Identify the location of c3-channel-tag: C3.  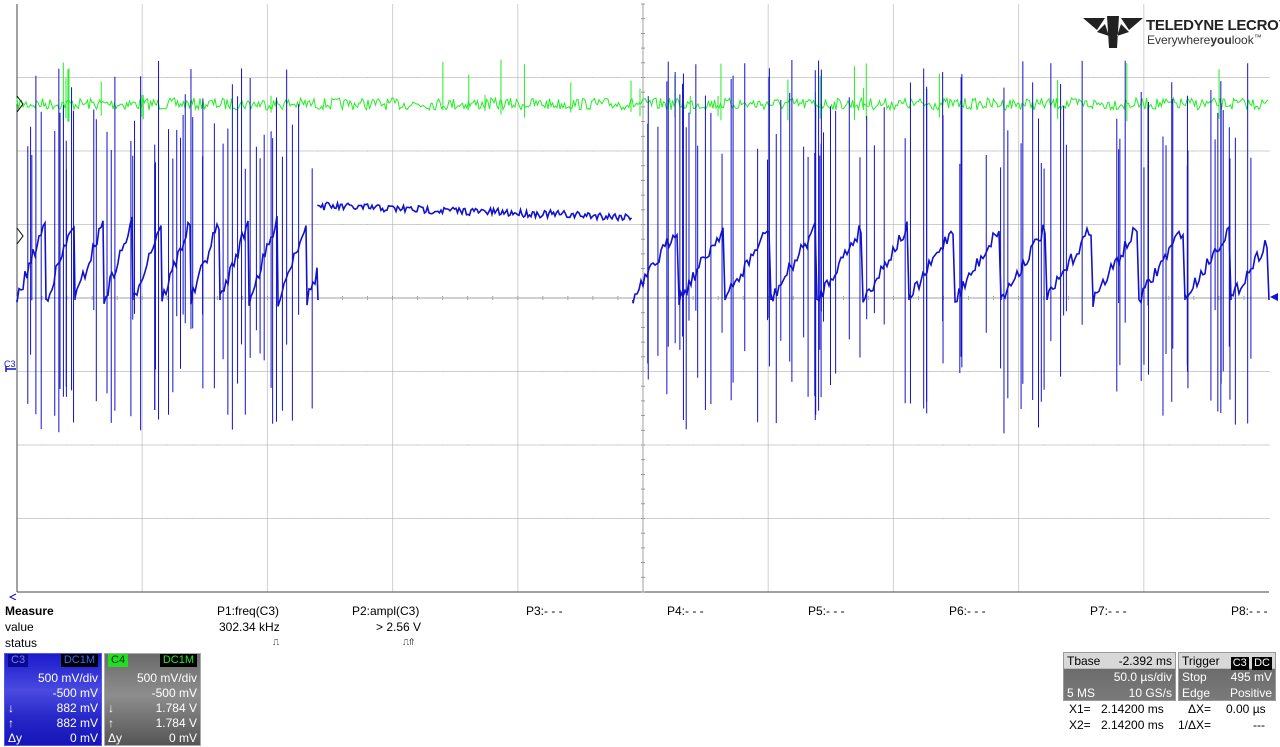
(18, 660).